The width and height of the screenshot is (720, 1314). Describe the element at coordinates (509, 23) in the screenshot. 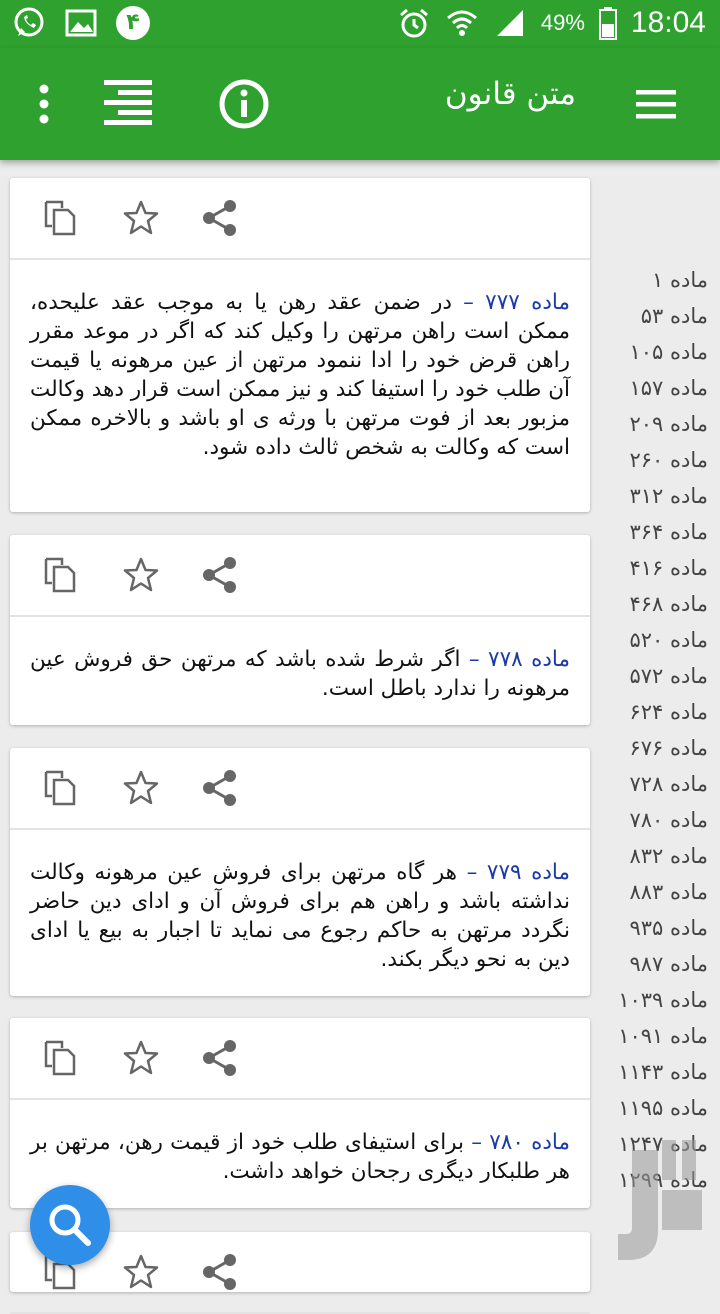

I see `signal-icon` at that location.